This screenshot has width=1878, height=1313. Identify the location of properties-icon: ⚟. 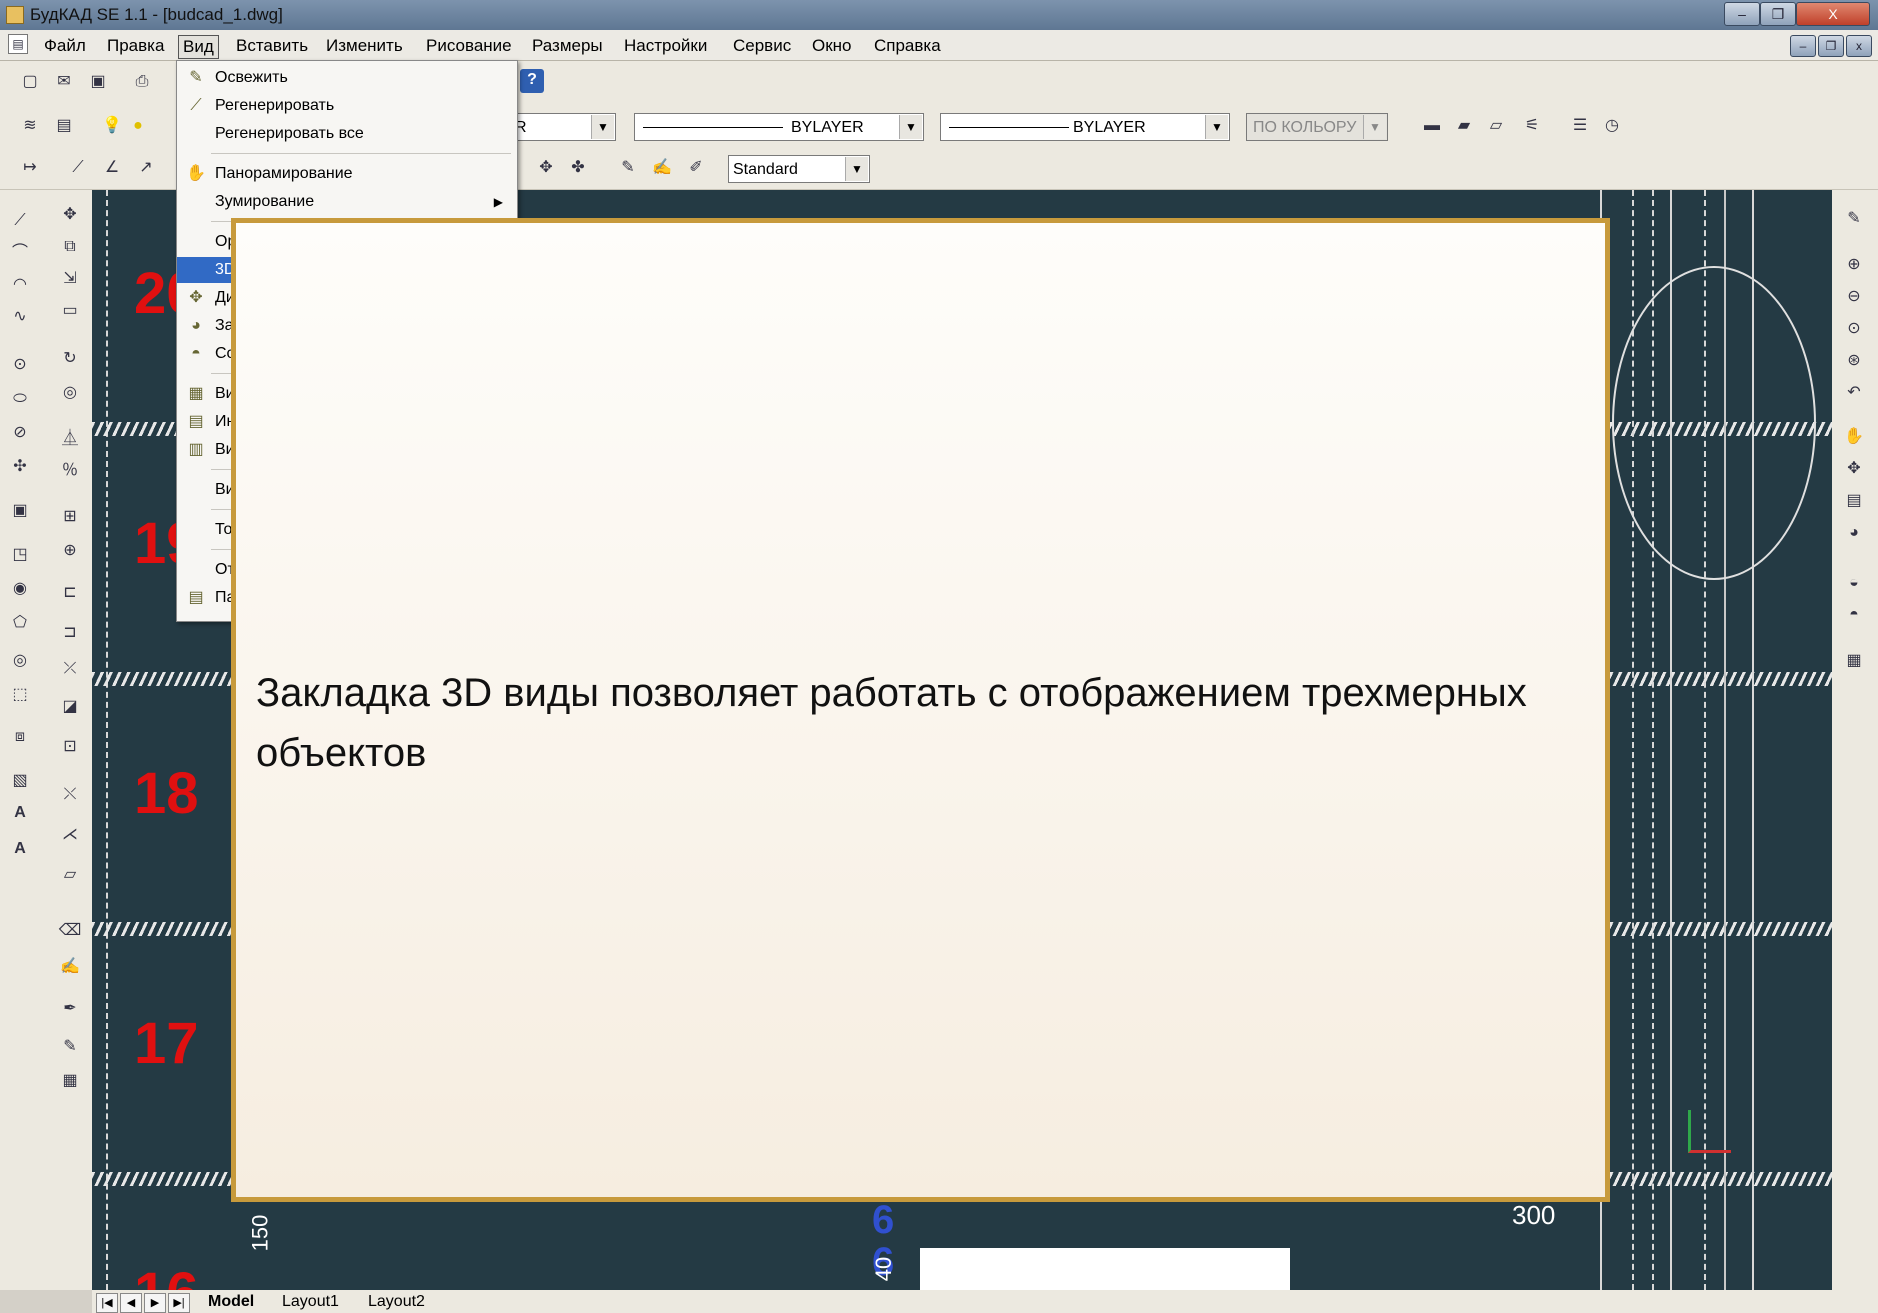
(1532, 126).